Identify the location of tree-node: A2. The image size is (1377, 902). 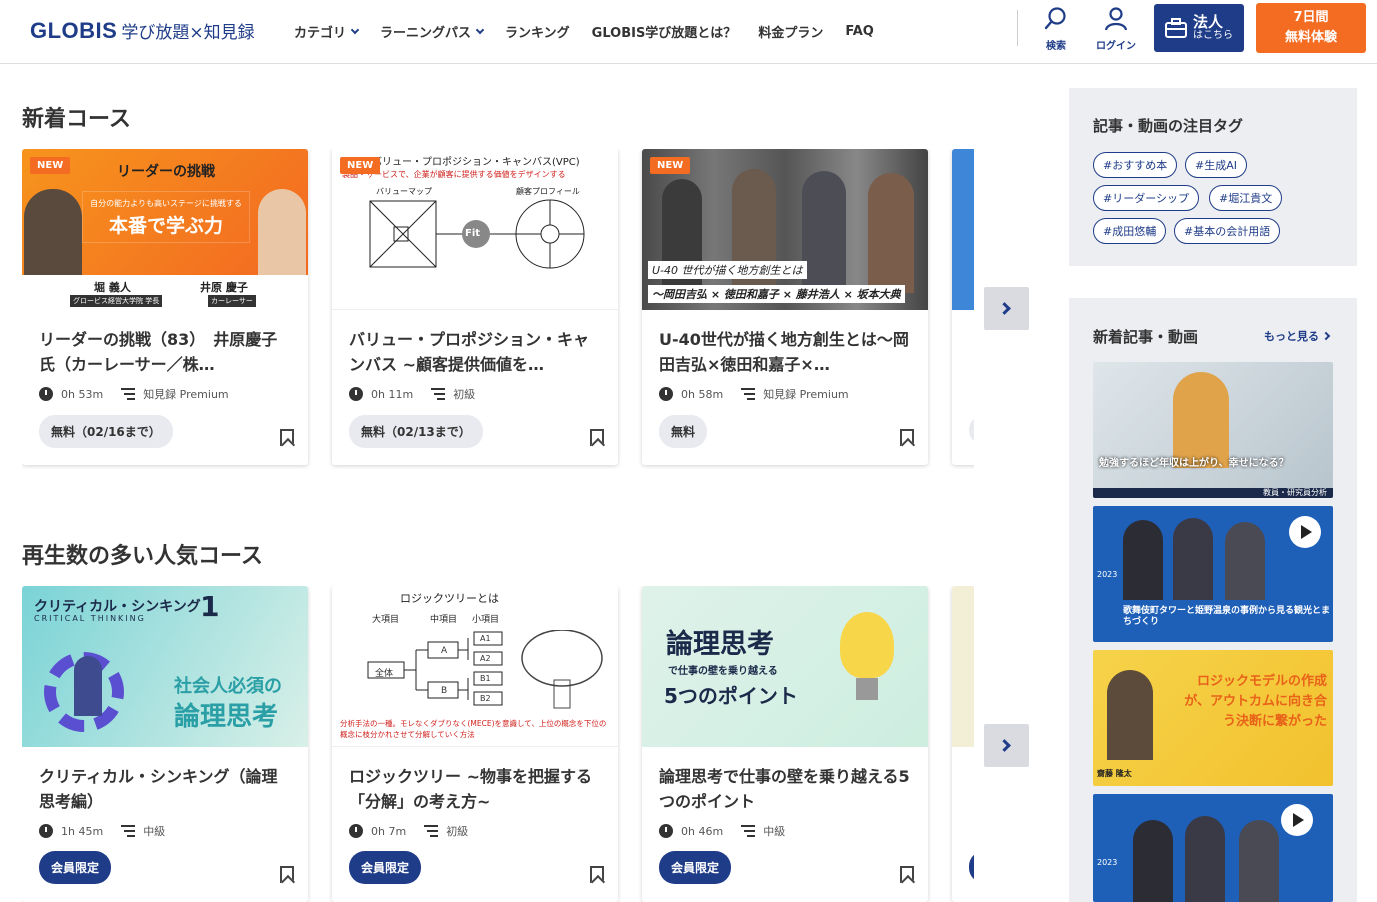
(485, 658).